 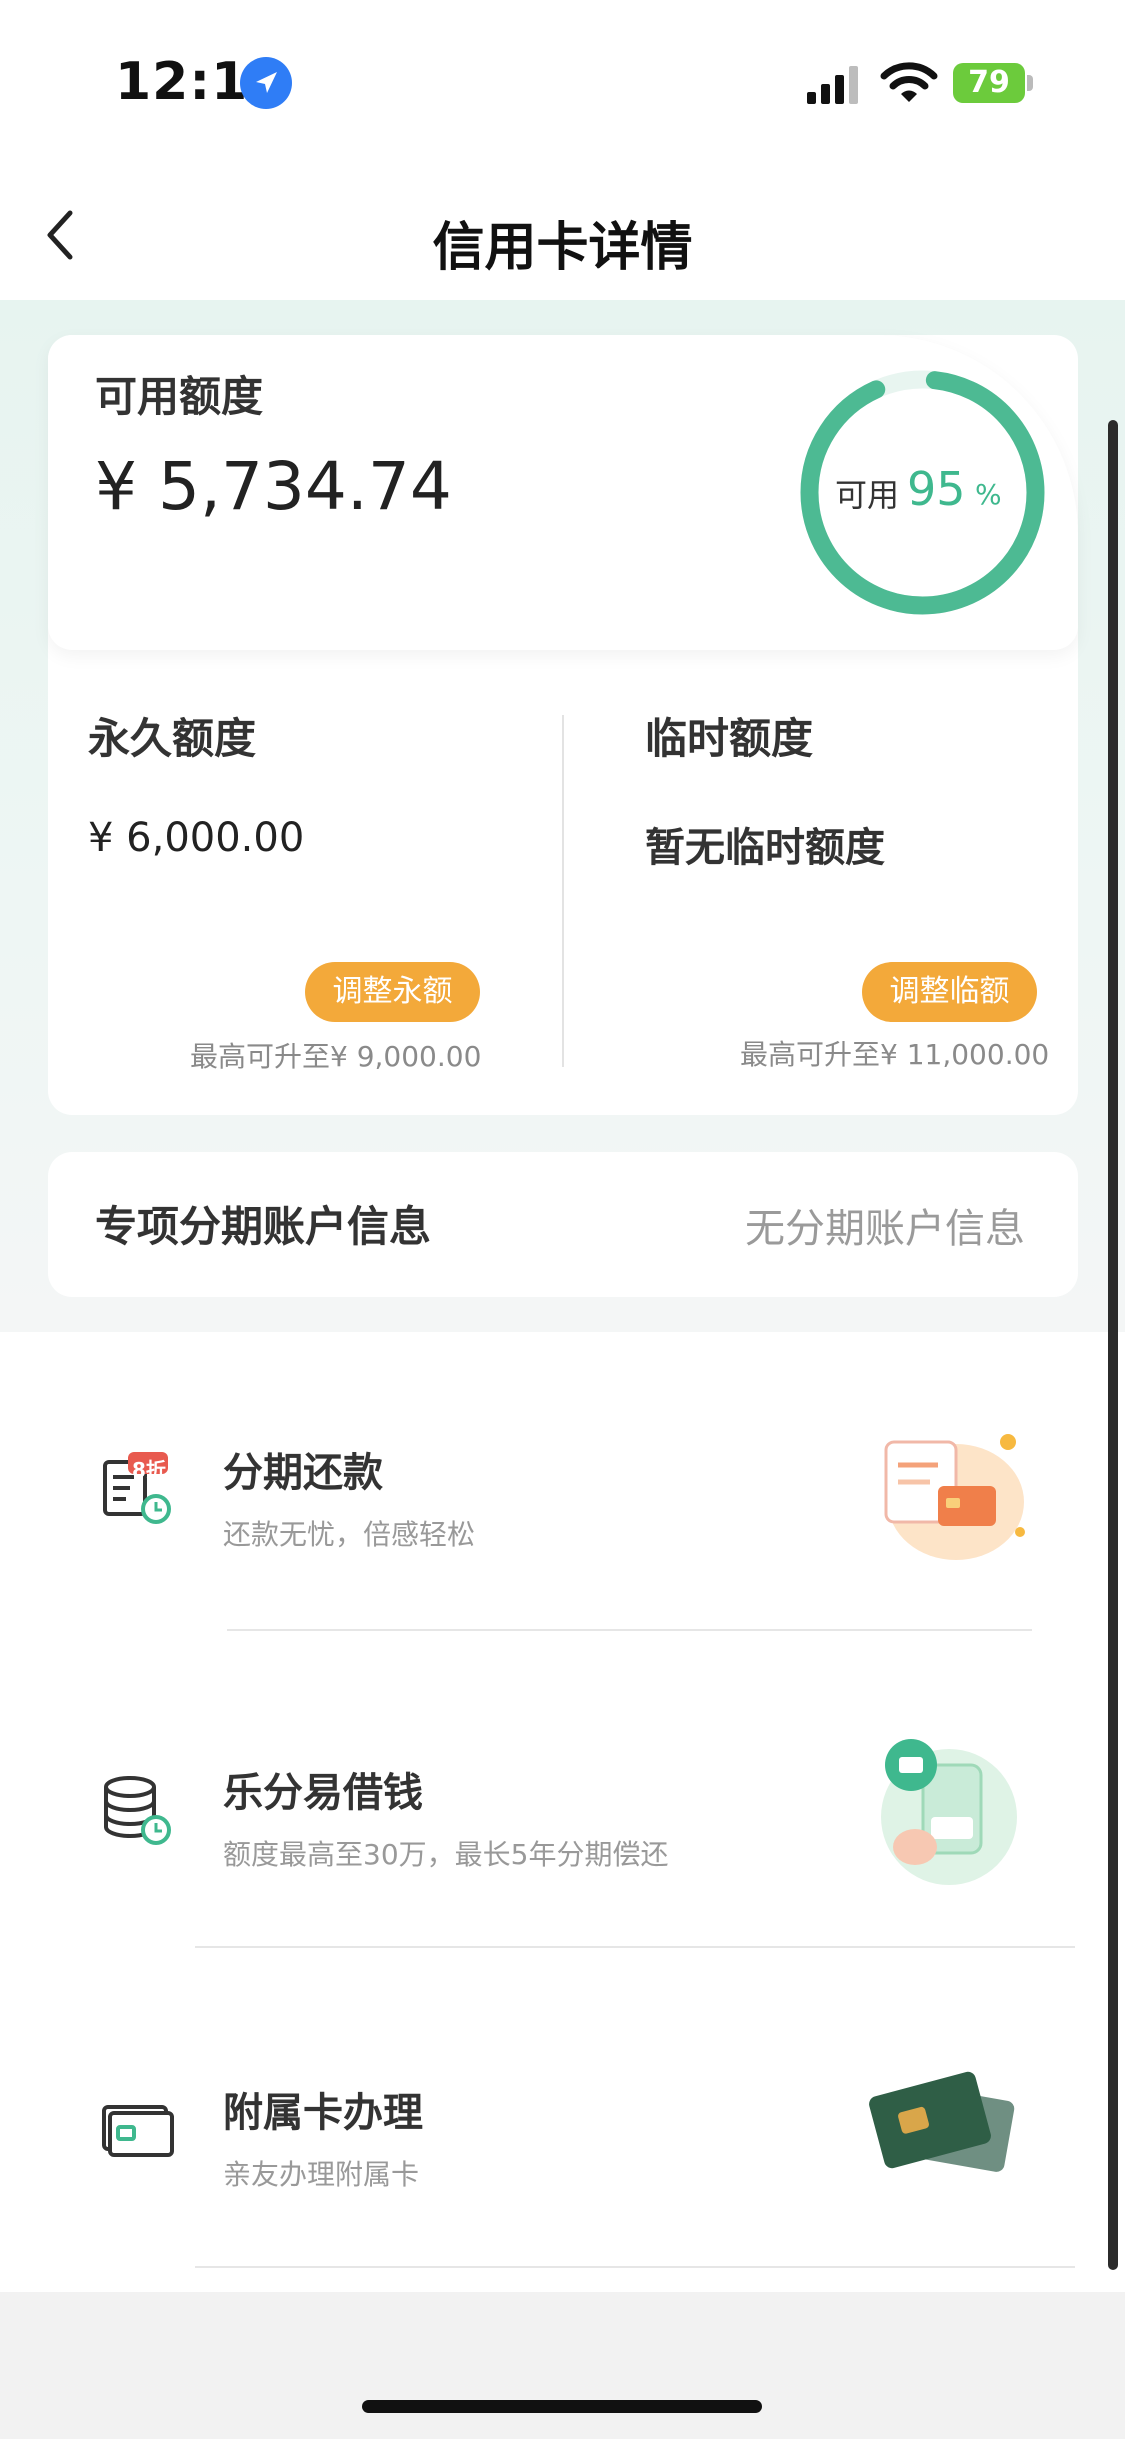 I want to click on available-limit-amount: ¥ 5,734.74, so click(x=273, y=486).